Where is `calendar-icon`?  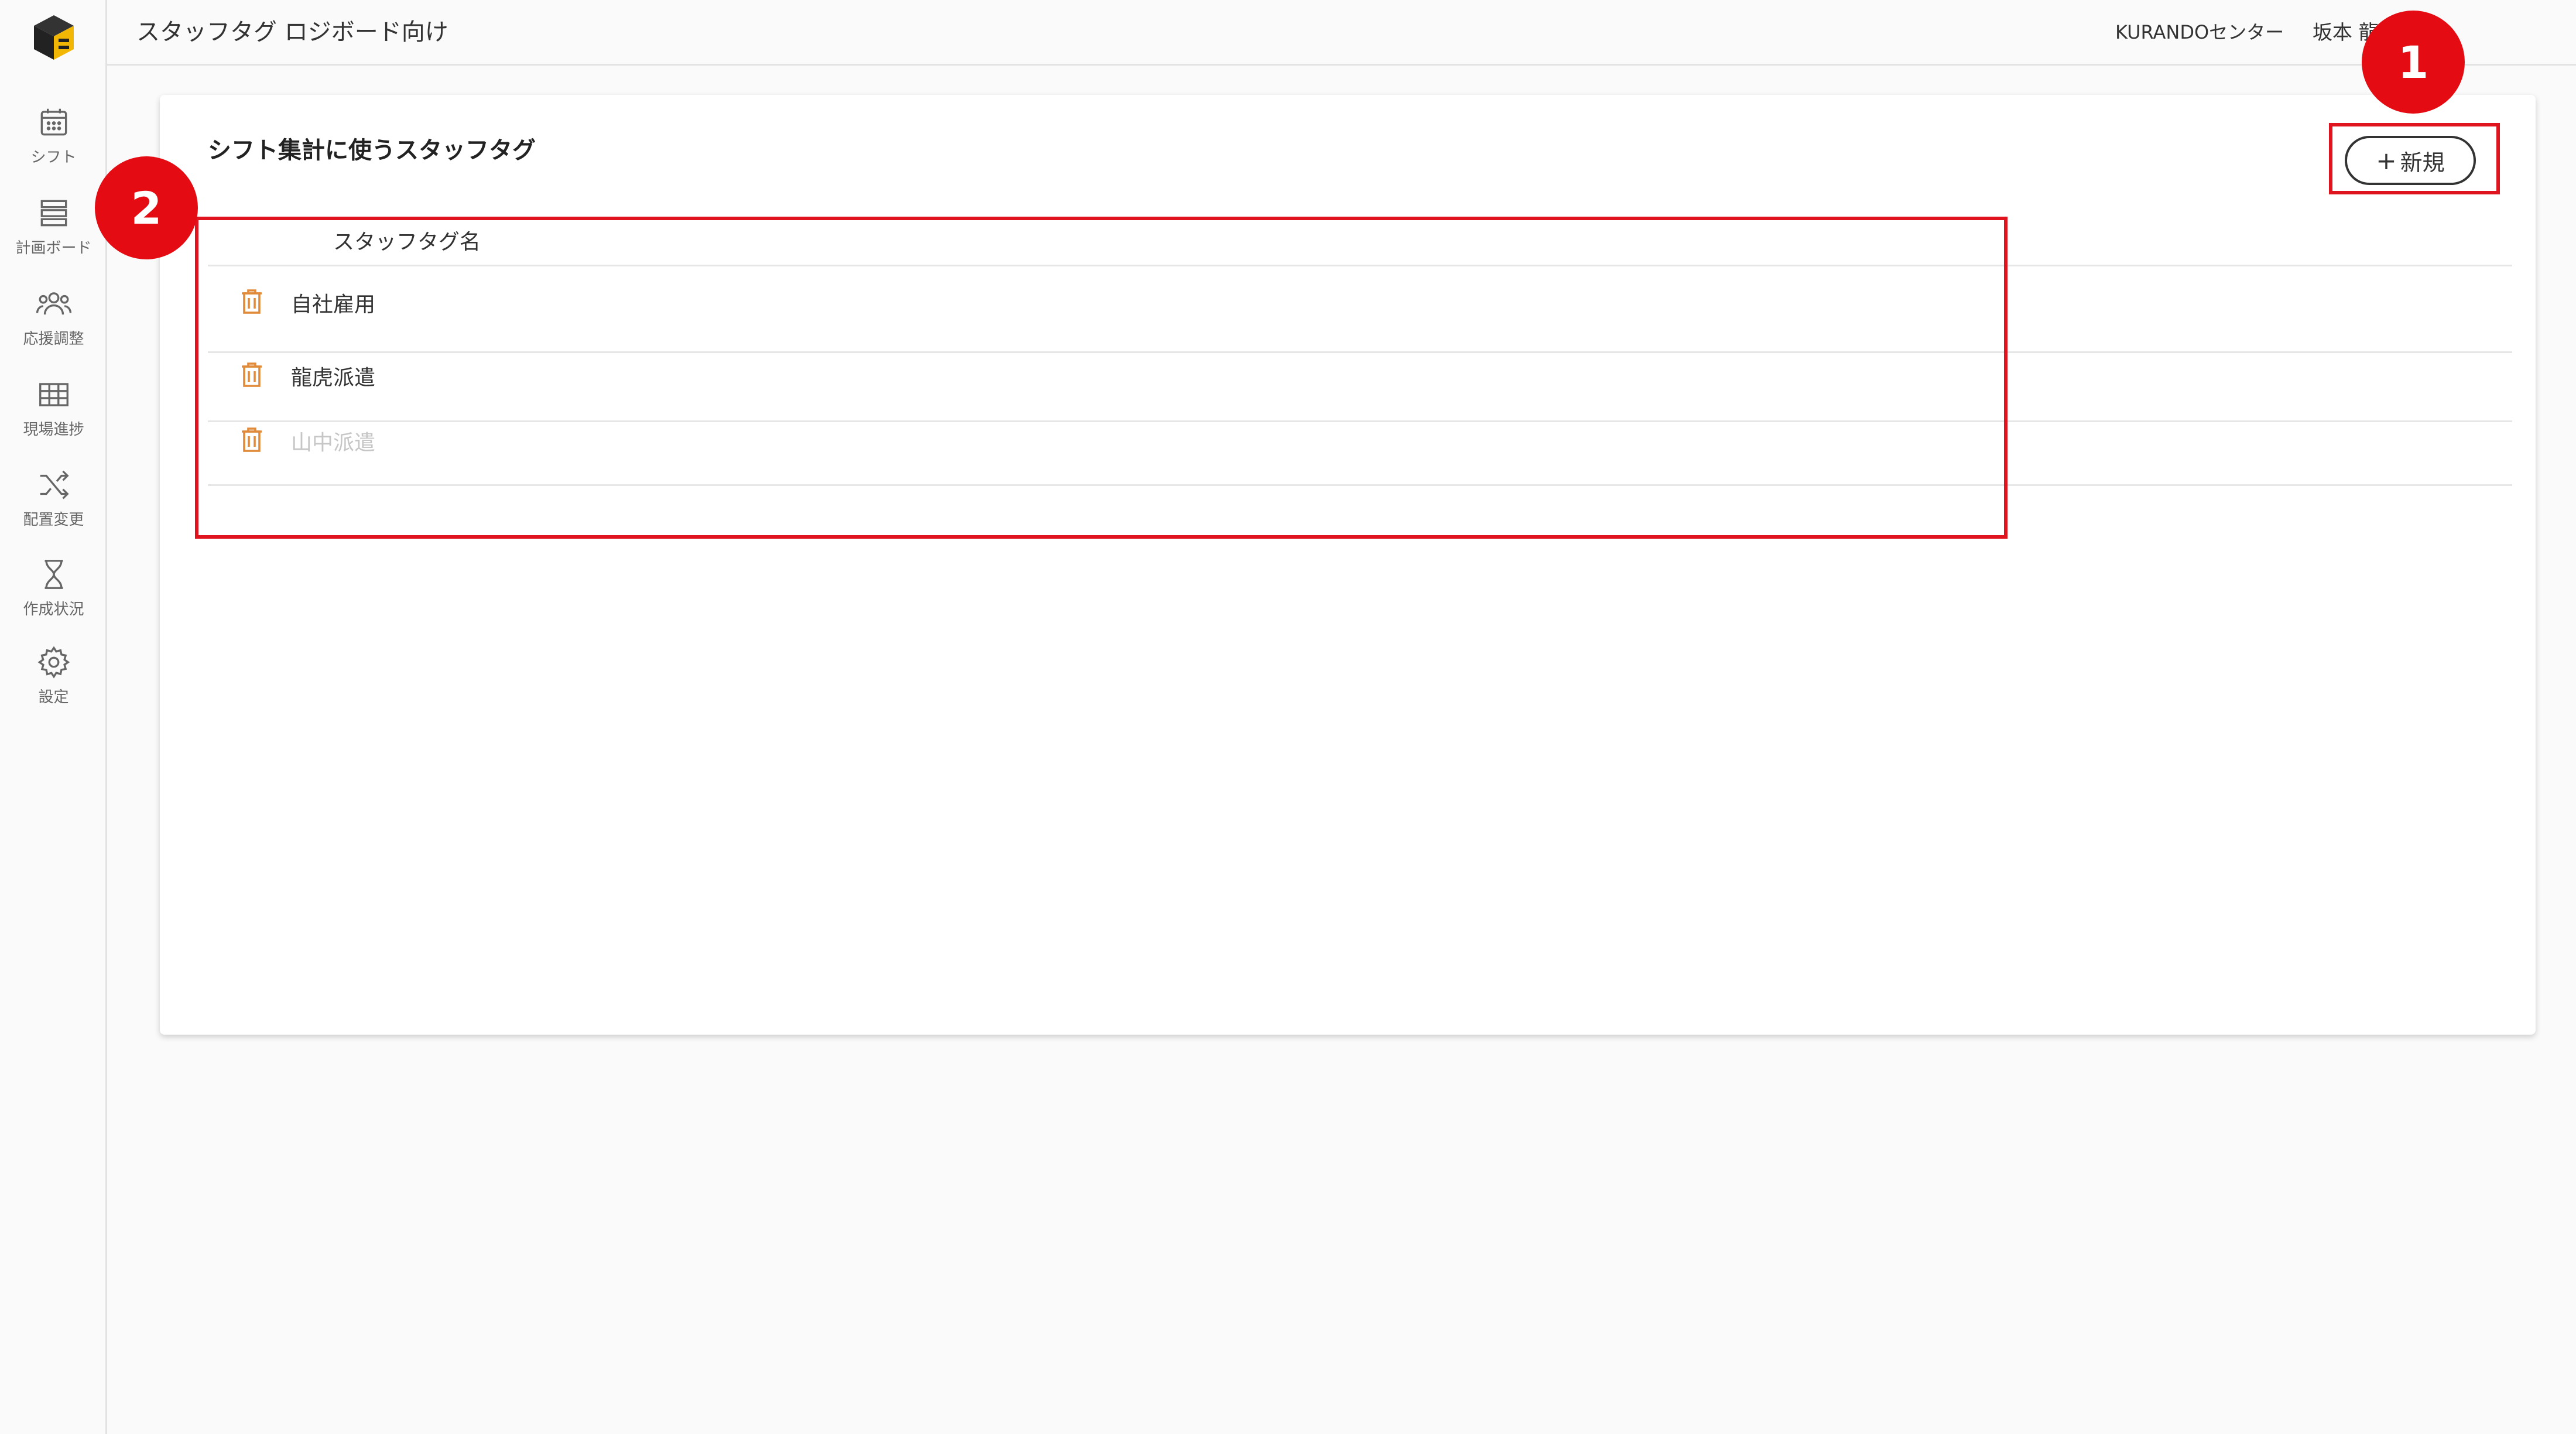
calendar-icon is located at coordinates (53, 122).